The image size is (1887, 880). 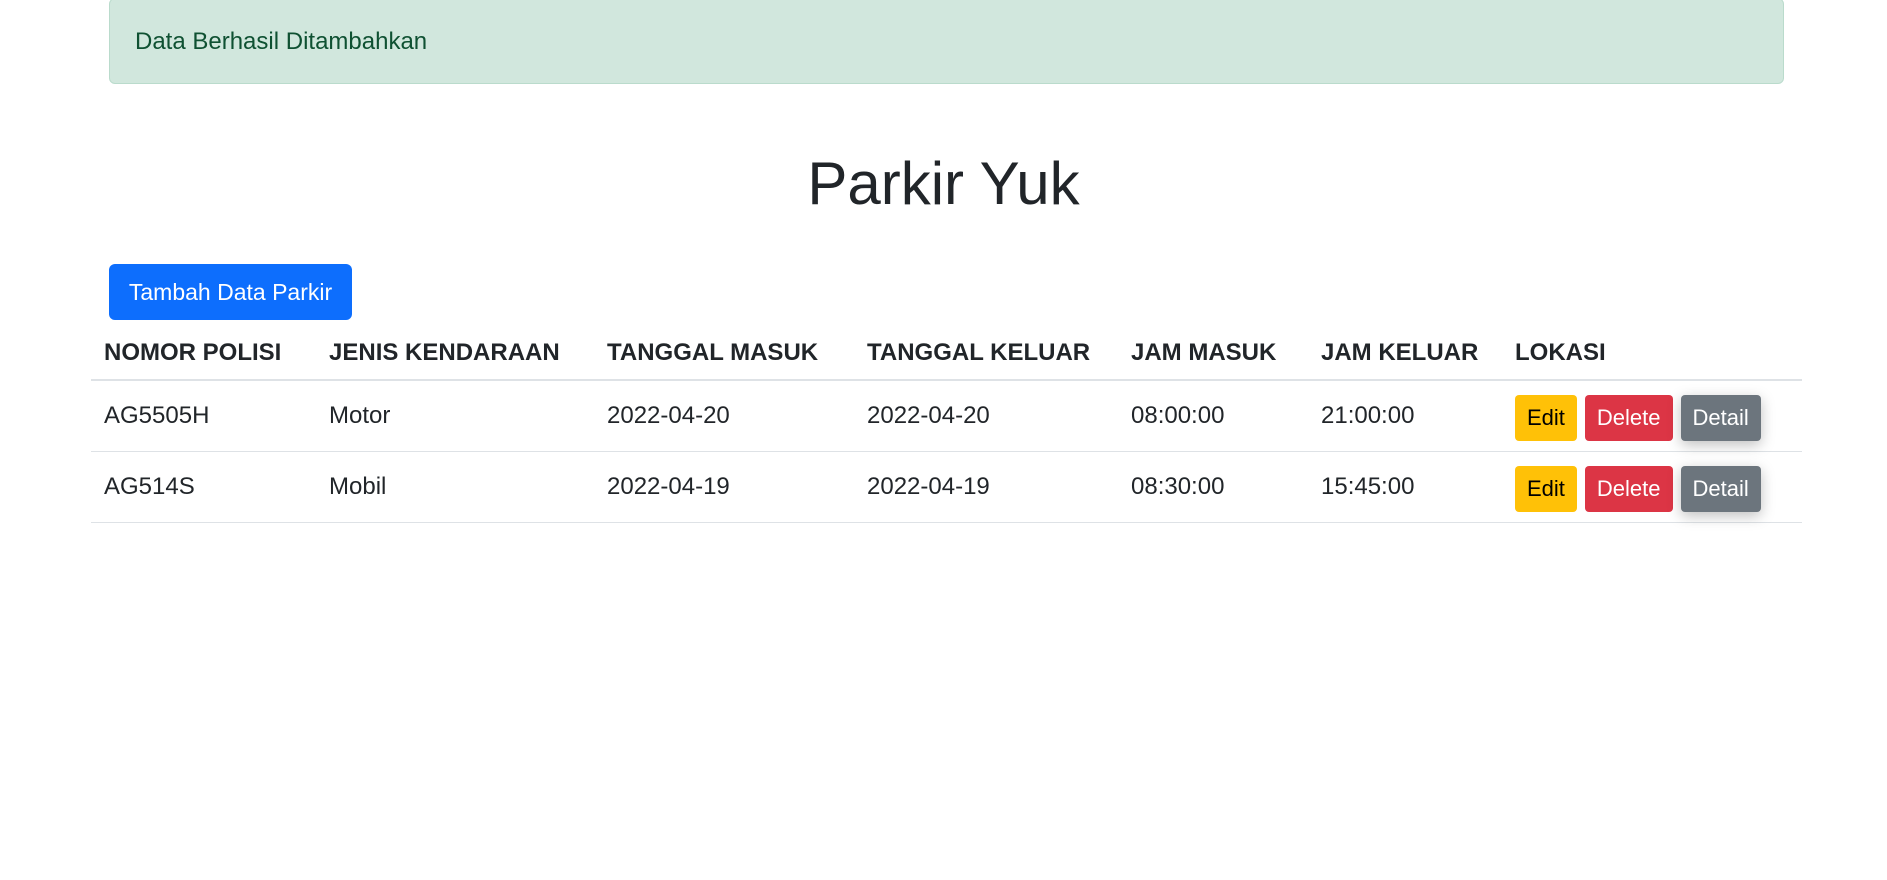 What do you see at coordinates (986, 416) in the screenshot?
I see `cell-tanggal-keluar: 2022-04-20` at bounding box center [986, 416].